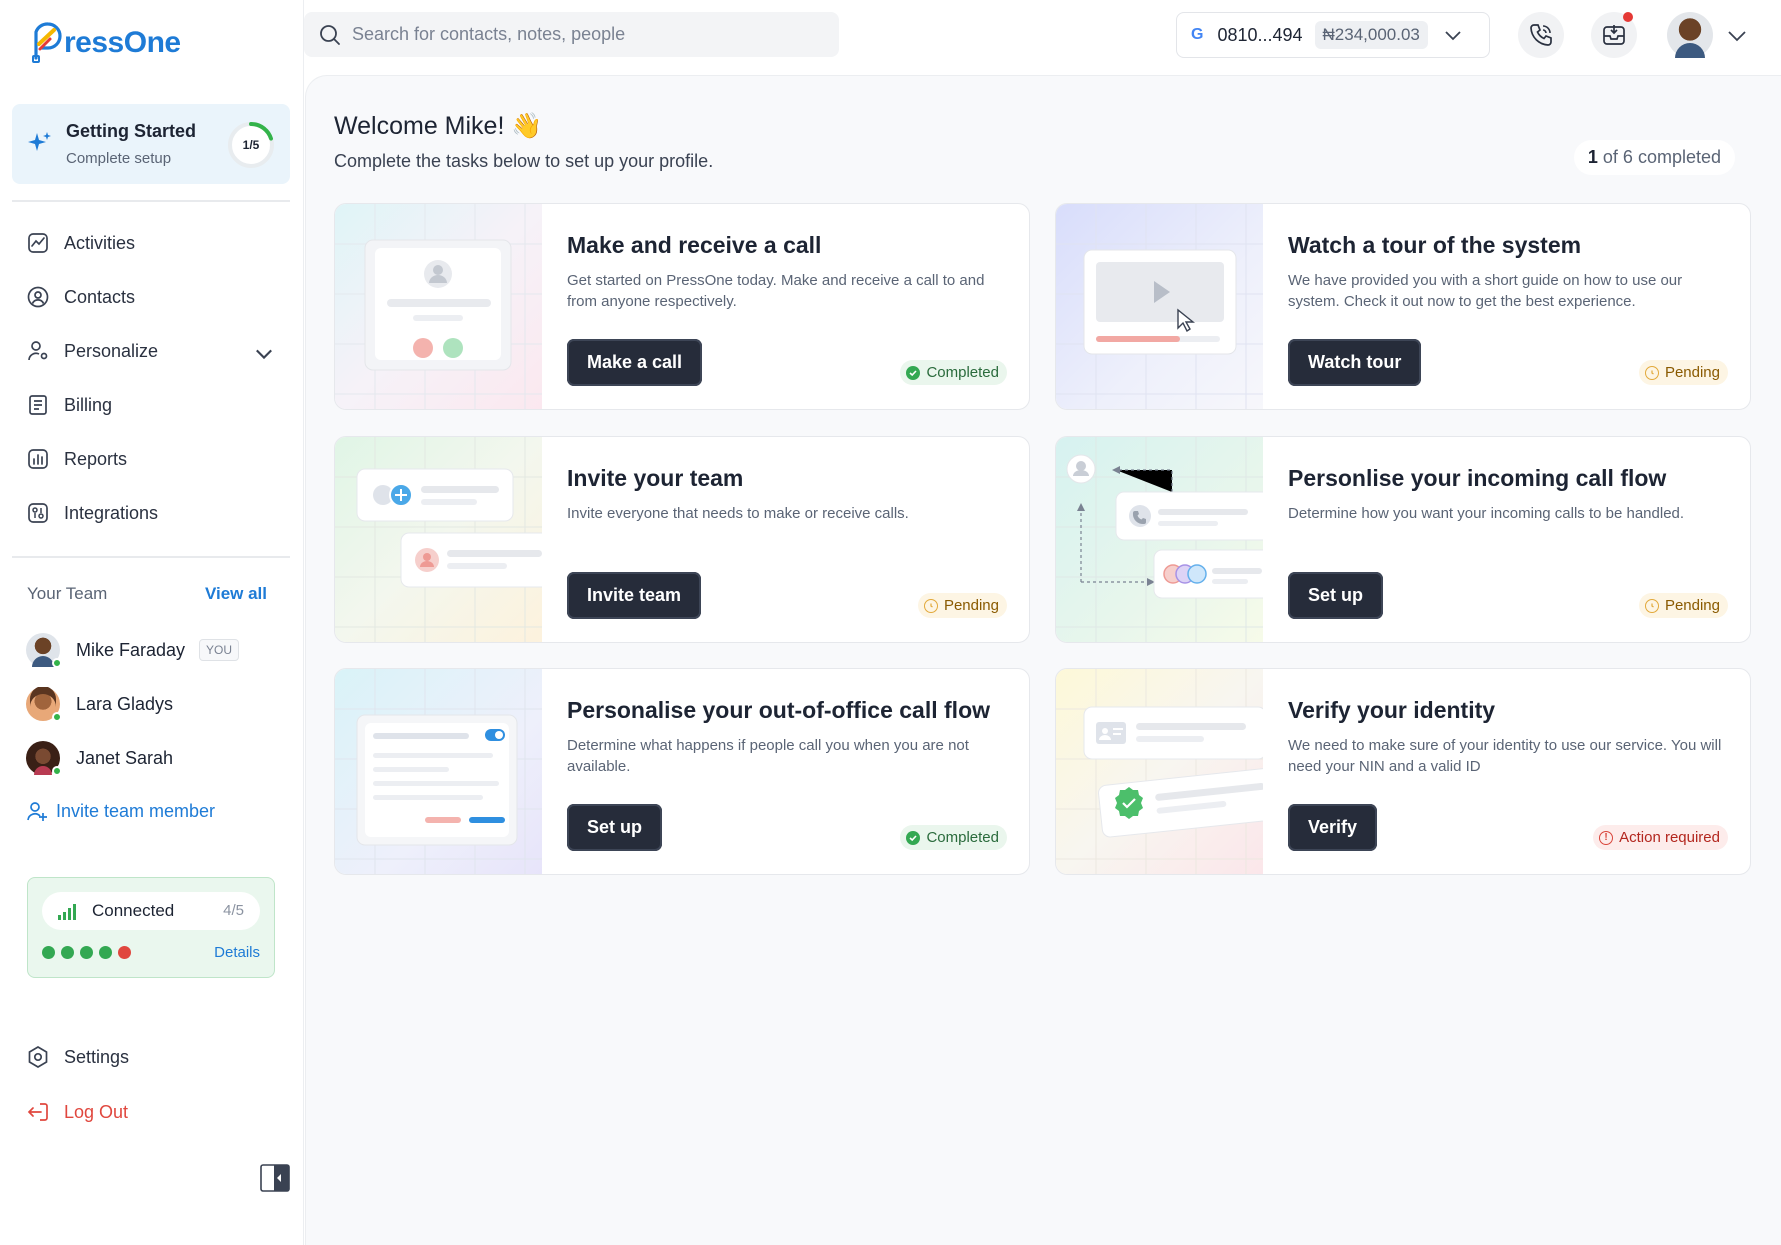 The height and width of the screenshot is (1245, 1781). Describe the element at coordinates (151, 297) in the screenshot. I see `nav-contacts: Contacts` at that location.